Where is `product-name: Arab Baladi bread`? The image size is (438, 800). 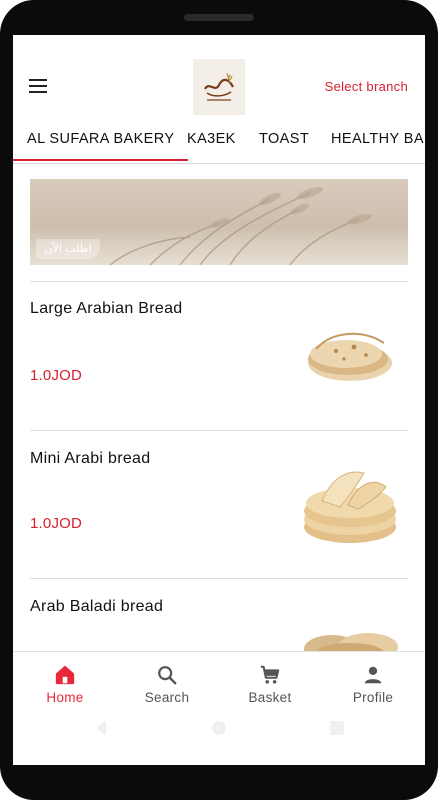 product-name: Arab Baladi bread is located at coordinates (97, 606).